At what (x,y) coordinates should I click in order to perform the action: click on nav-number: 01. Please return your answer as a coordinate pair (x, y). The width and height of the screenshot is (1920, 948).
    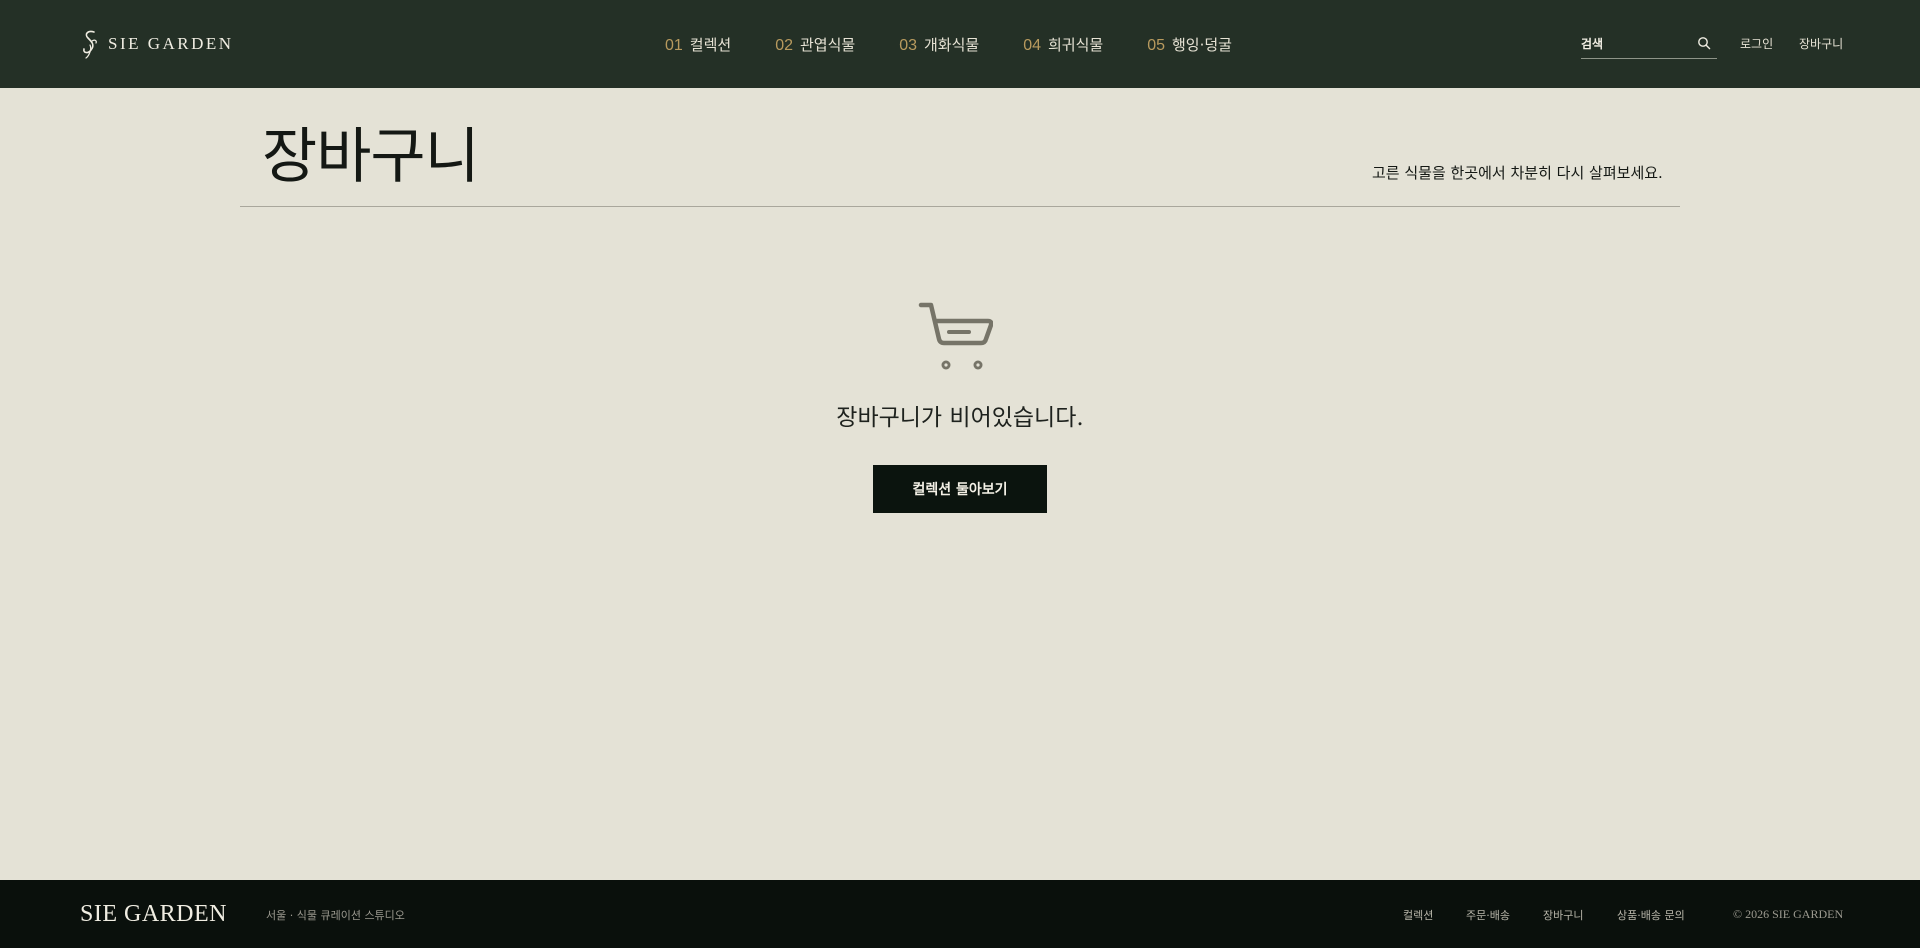
    Looking at the image, I should click on (674, 45).